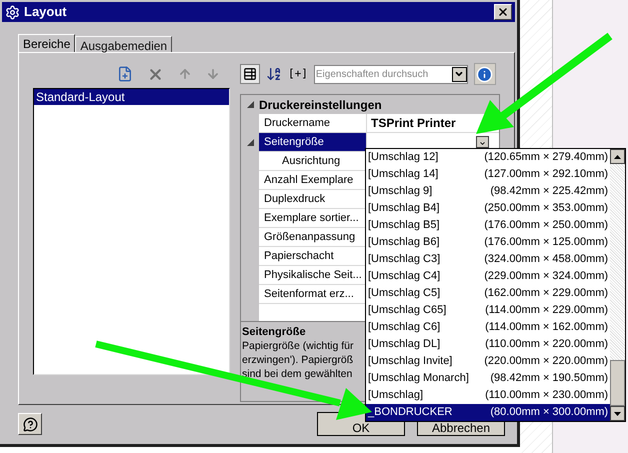 Image resolution: width=628 pixels, height=453 pixels. What do you see at coordinates (549, 378) in the screenshot?
I see `paper-size: (98.42mm × 190.50mm)` at bounding box center [549, 378].